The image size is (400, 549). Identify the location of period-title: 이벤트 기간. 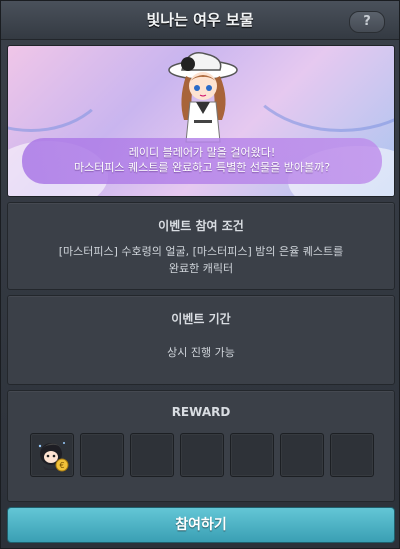
(201, 319).